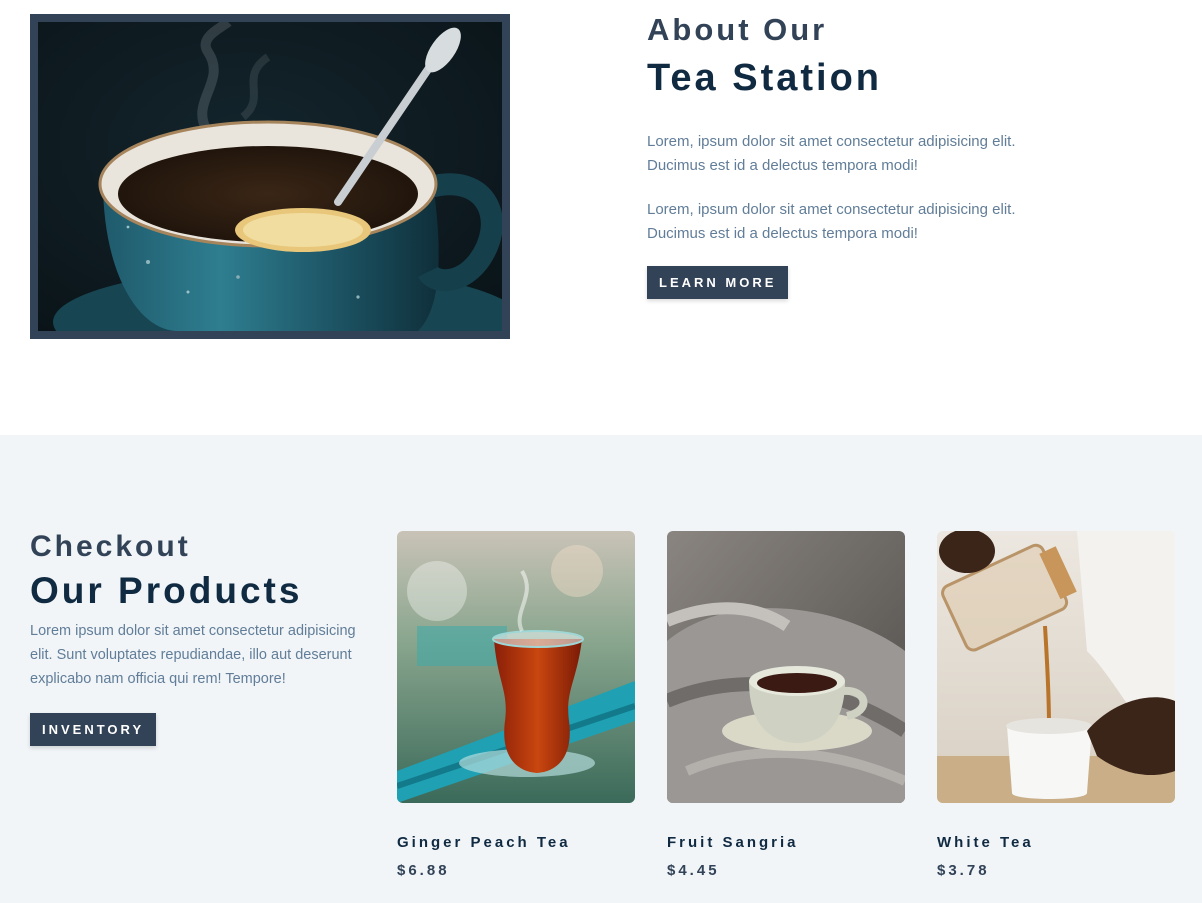 Image resolution: width=1202 pixels, height=903 pixels. Describe the element at coordinates (484, 842) in the screenshot. I see `product-name: Ginger Peach Tea` at that location.